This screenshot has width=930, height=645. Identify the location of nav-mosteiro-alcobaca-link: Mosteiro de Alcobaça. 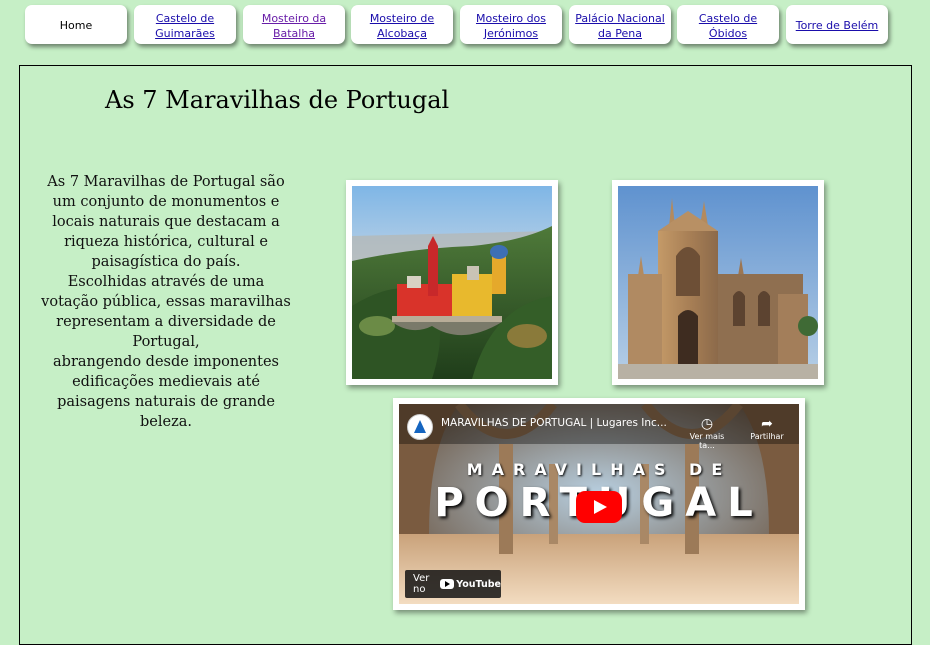
(402, 24).